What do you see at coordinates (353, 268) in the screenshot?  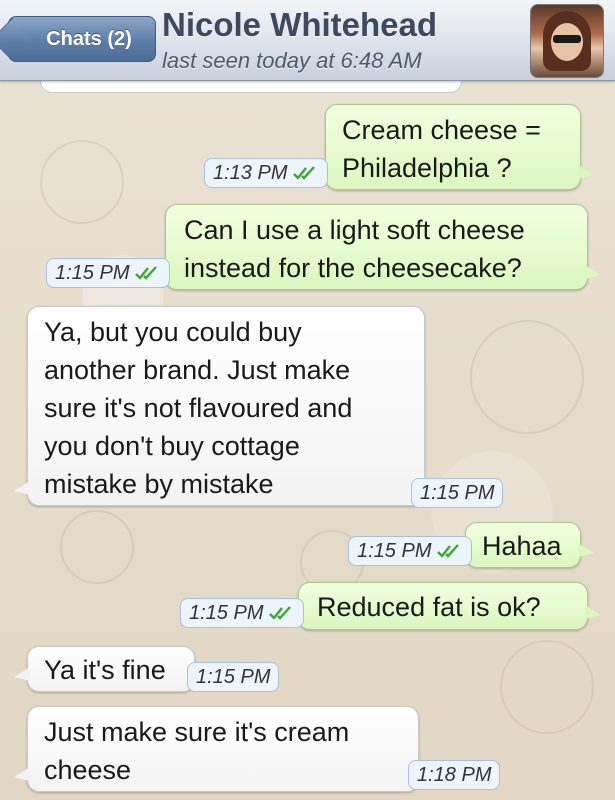 I see `message-text: instead for the cheesecake?` at bounding box center [353, 268].